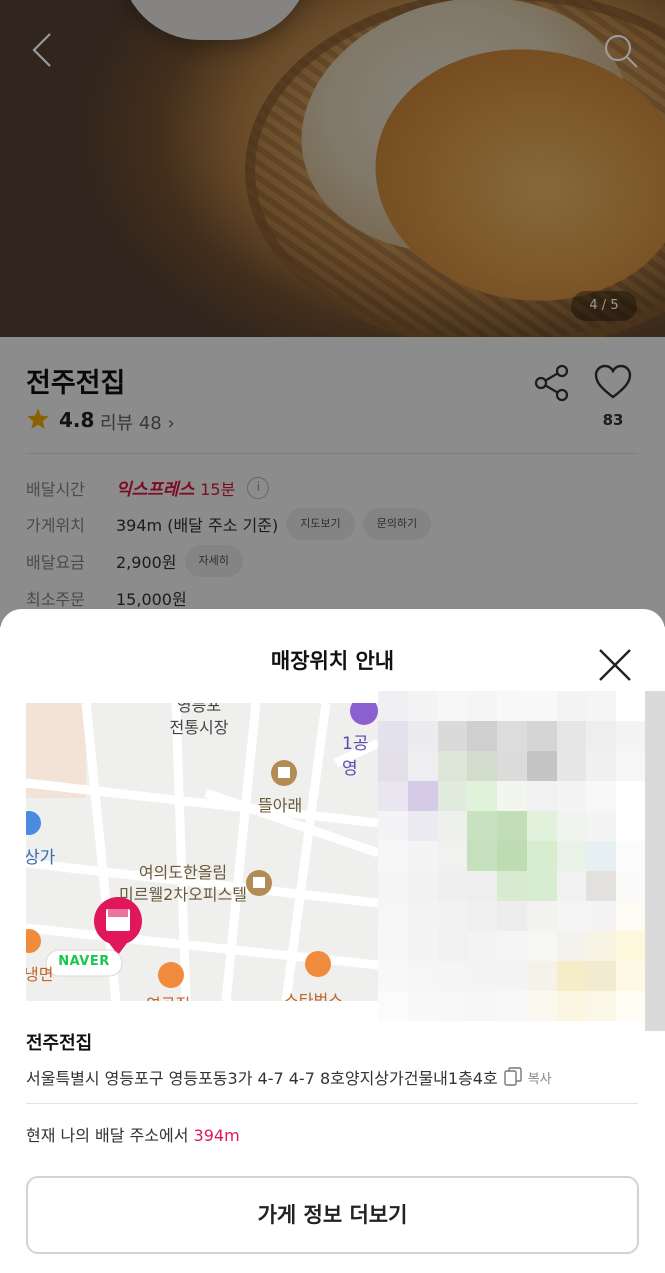 This screenshot has height=1273, width=665. Describe the element at coordinates (621, 51) in the screenshot. I see `search-icon` at that location.